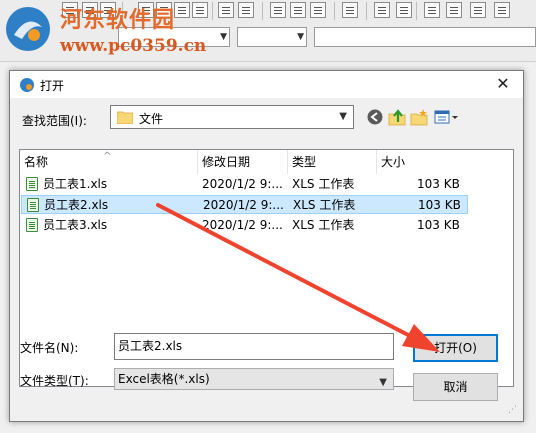 The width and height of the screenshot is (536, 433). I want to click on lookin-value: 文件, so click(151, 119).